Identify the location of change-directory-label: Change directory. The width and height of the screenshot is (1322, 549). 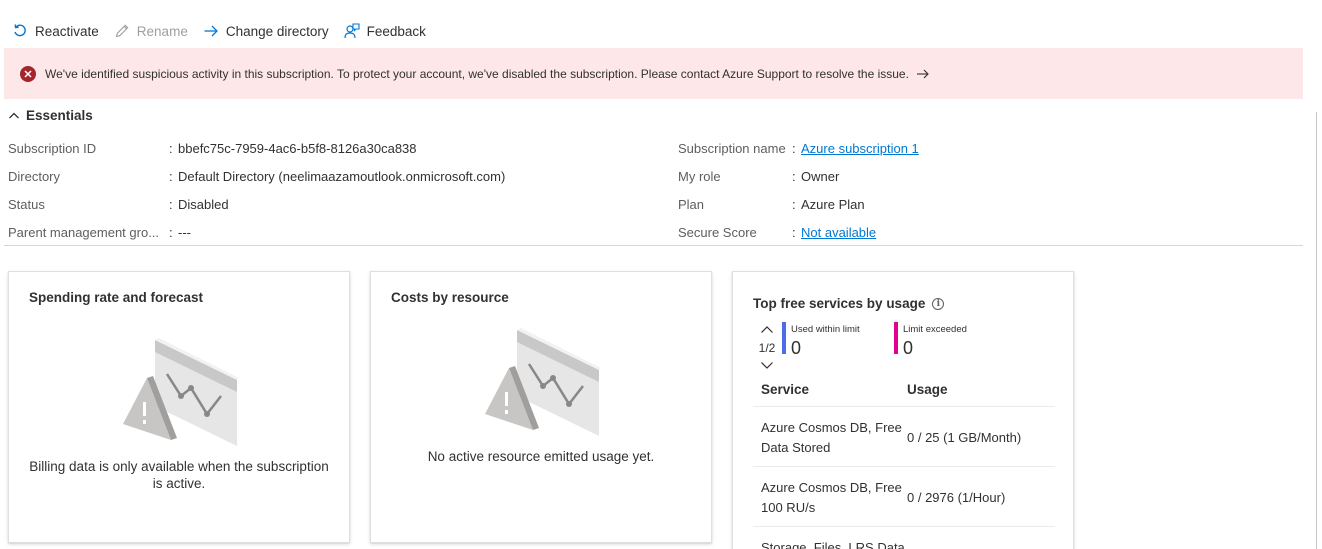
(277, 31).